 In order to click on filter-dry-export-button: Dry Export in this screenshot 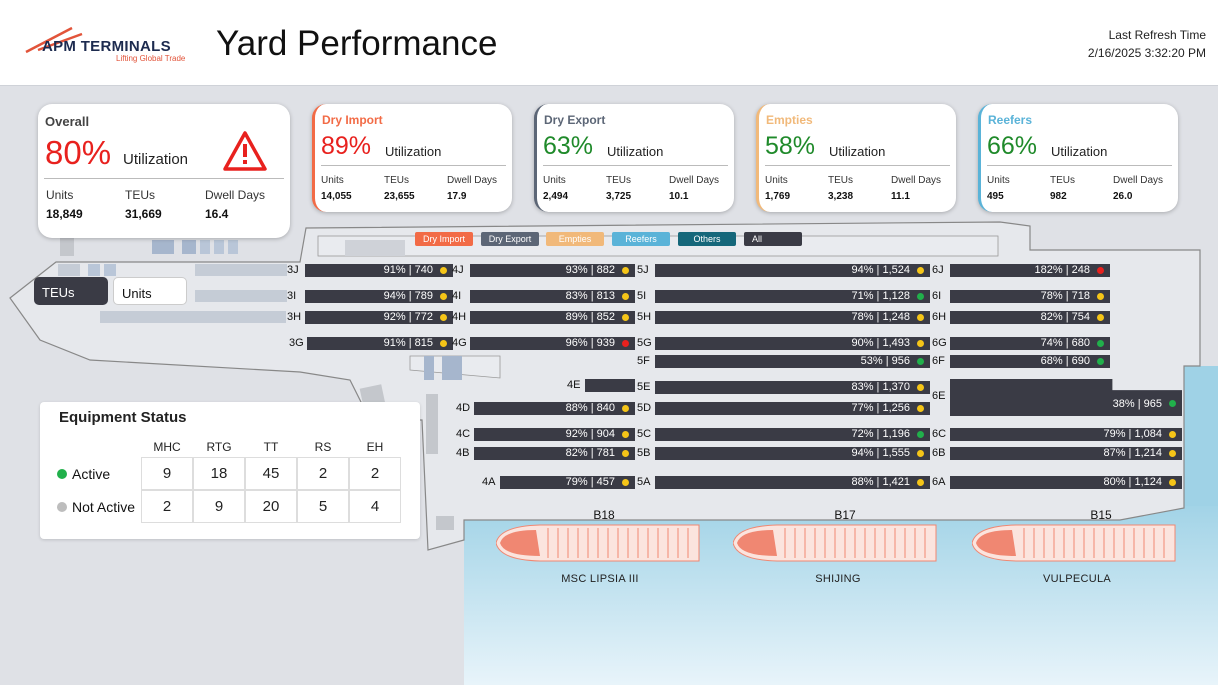, I will do `click(510, 239)`.